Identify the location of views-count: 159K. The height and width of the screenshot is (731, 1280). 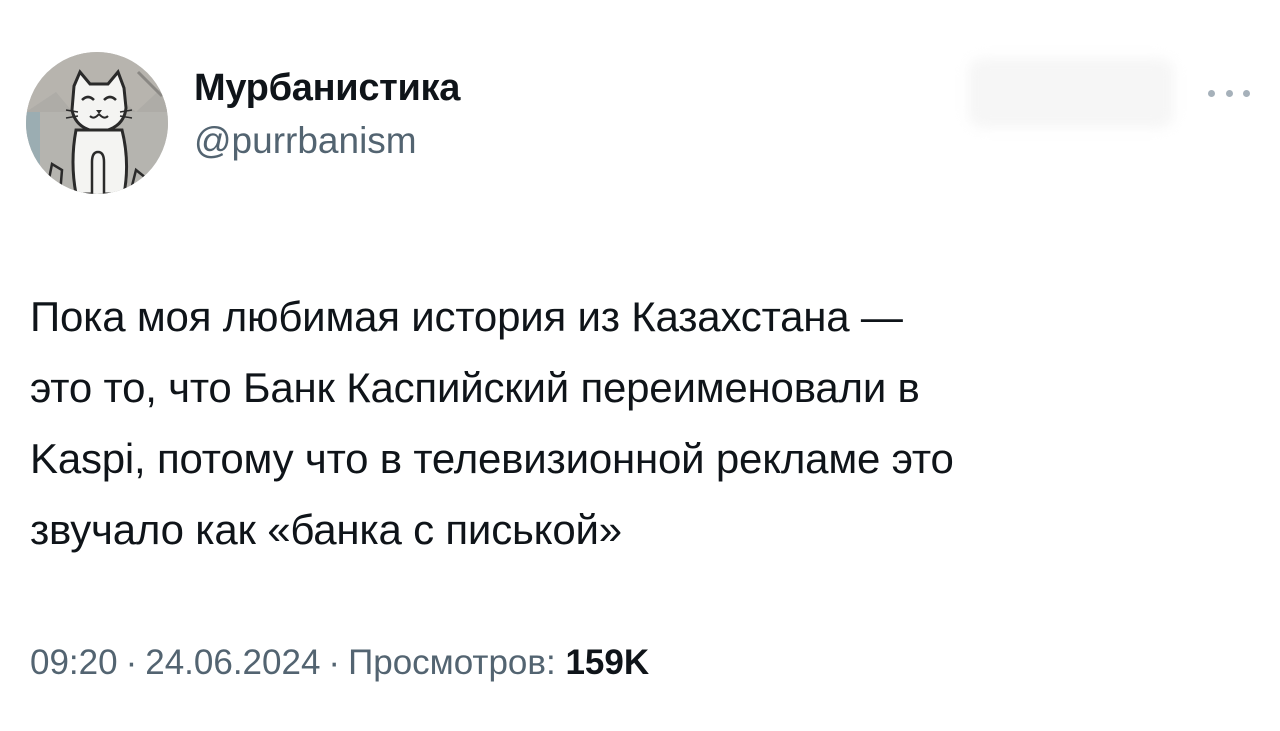
(607, 662).